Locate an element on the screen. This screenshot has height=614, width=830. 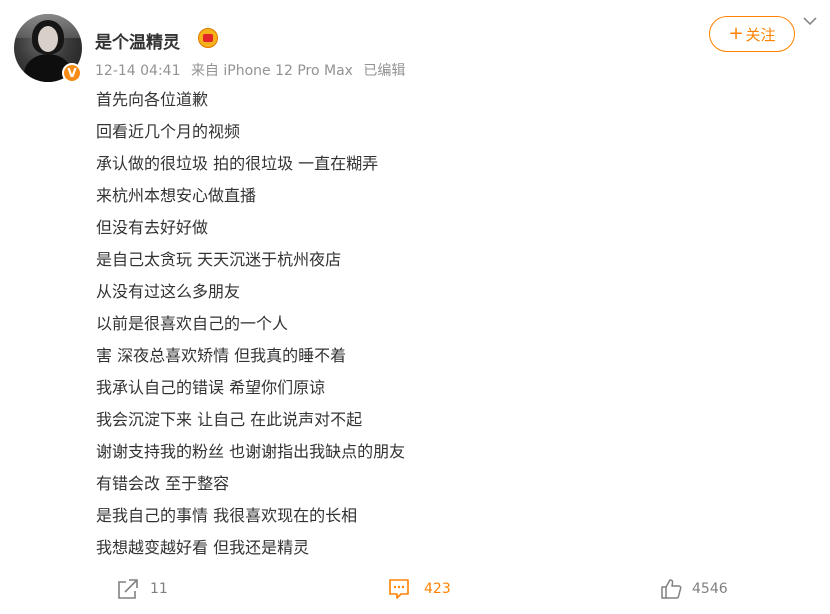
follow-label: 关注 is located at coordinates (760, 34).